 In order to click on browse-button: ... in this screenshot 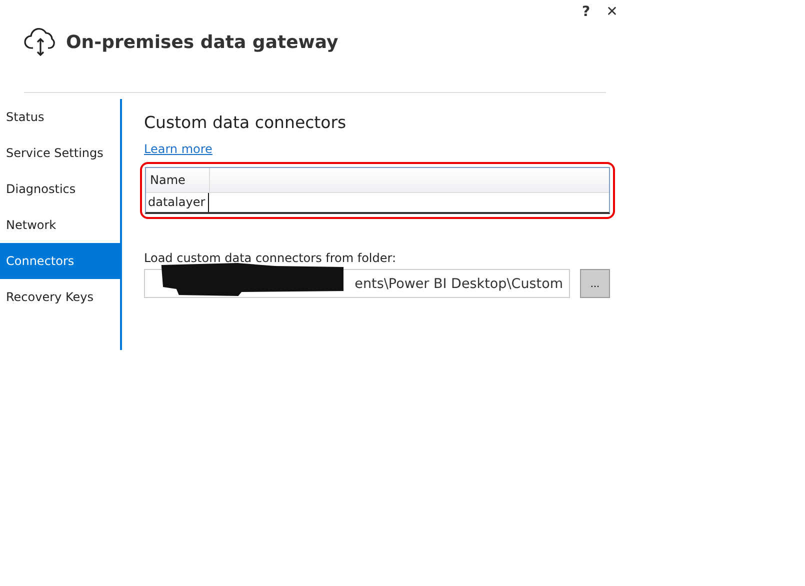, I will do `click(595, 283)`.